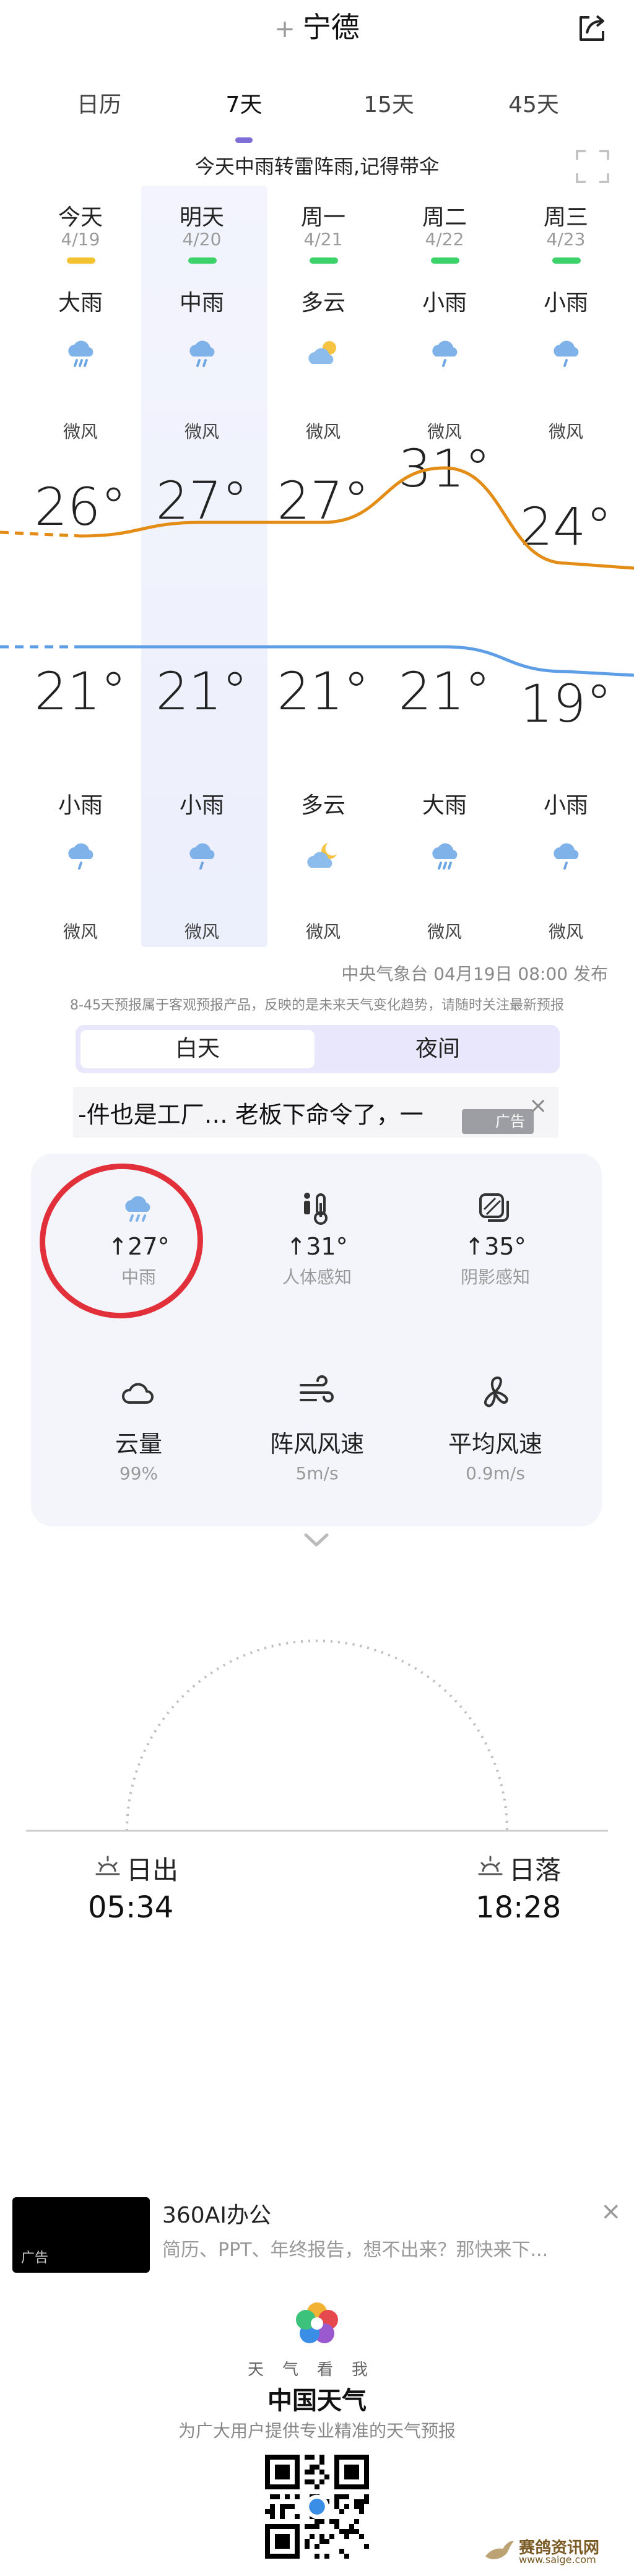 This screenshot has height=2576, width=634. I want to click on watermark-url: www.saige.com, so click(557, 2559).